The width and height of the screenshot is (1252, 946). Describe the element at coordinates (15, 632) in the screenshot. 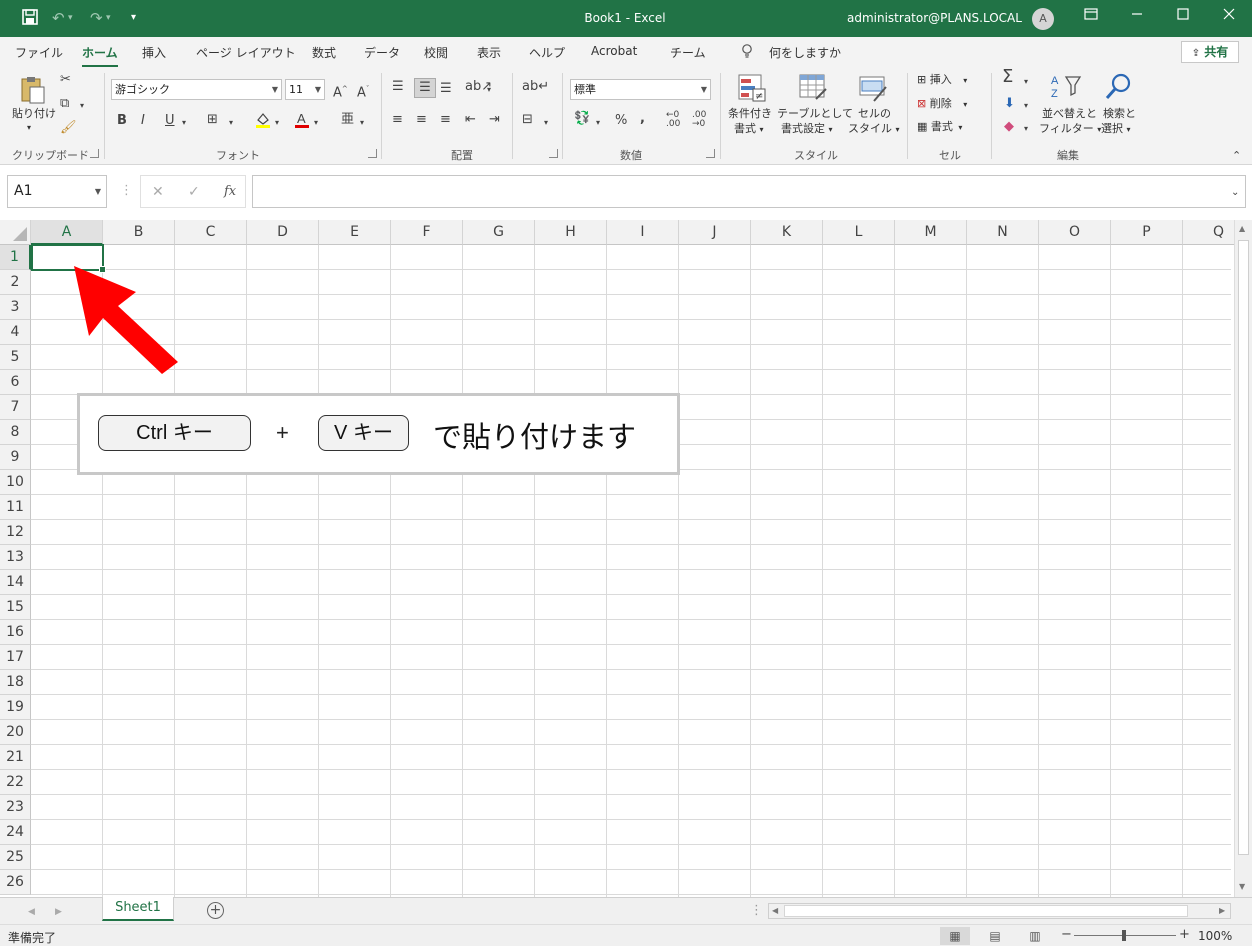

I see `row-header-16: 16` at that location.